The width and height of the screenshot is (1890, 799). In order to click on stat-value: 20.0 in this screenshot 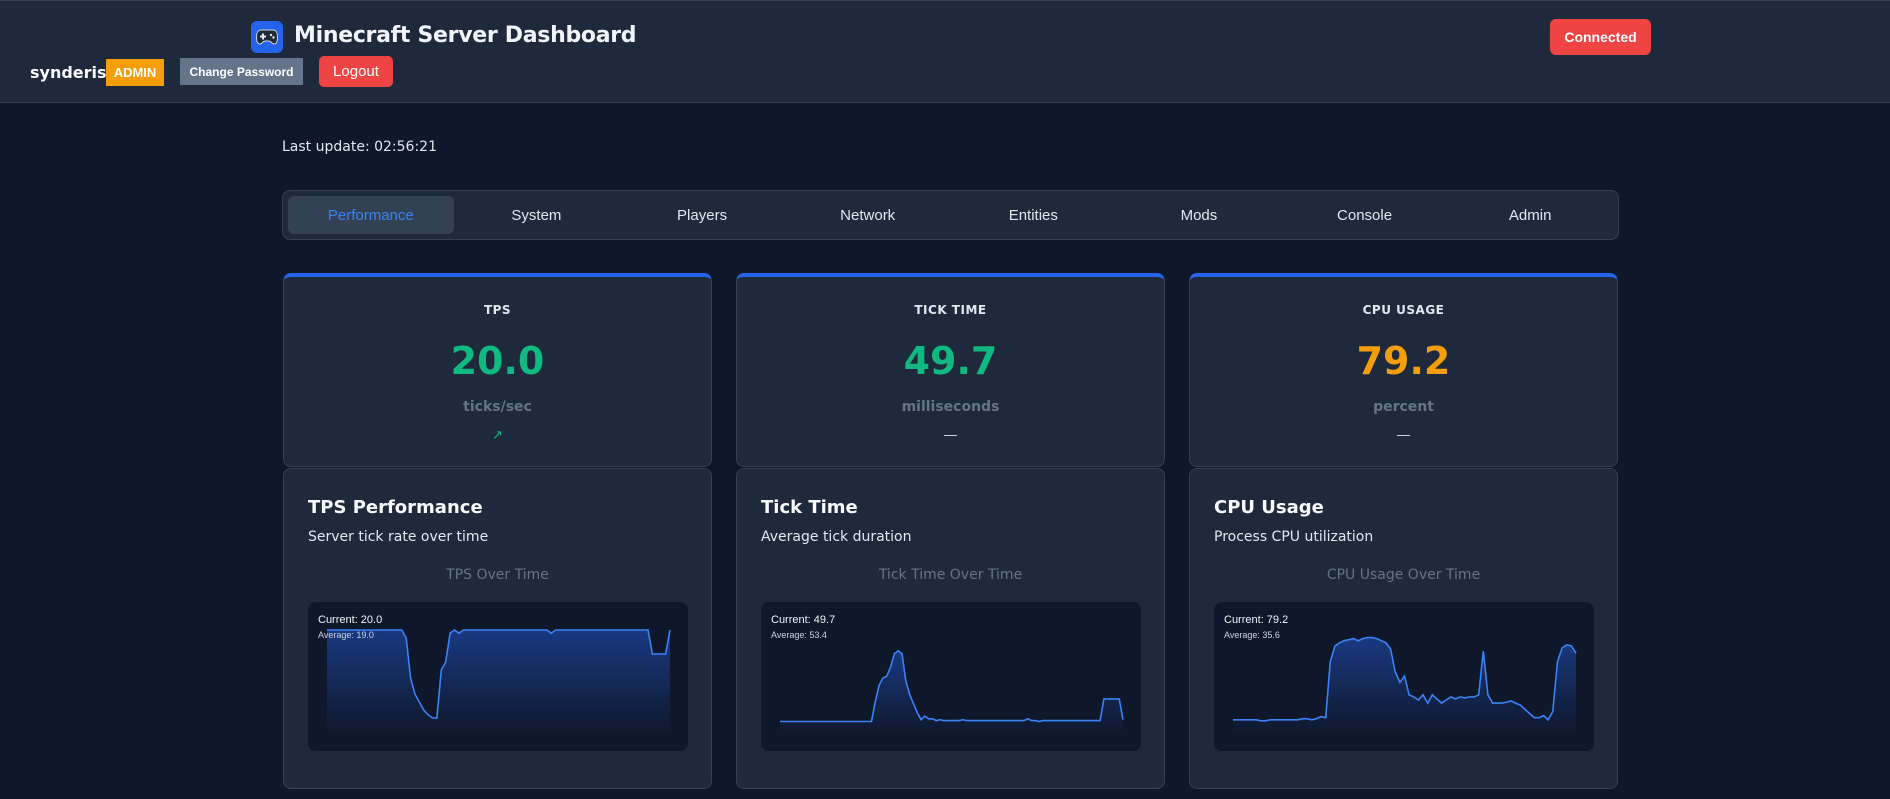, I will do `click(497, 361)`.